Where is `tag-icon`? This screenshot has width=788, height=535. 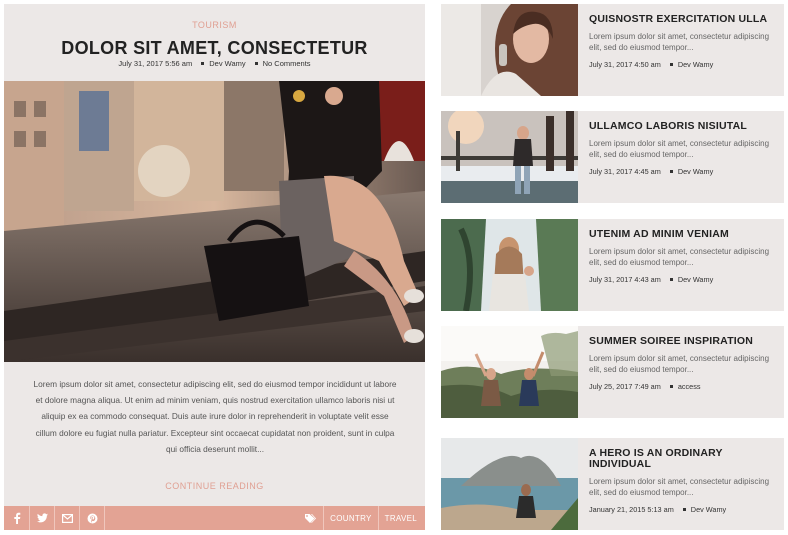 tag-icon is located at coordinates (311, 518).